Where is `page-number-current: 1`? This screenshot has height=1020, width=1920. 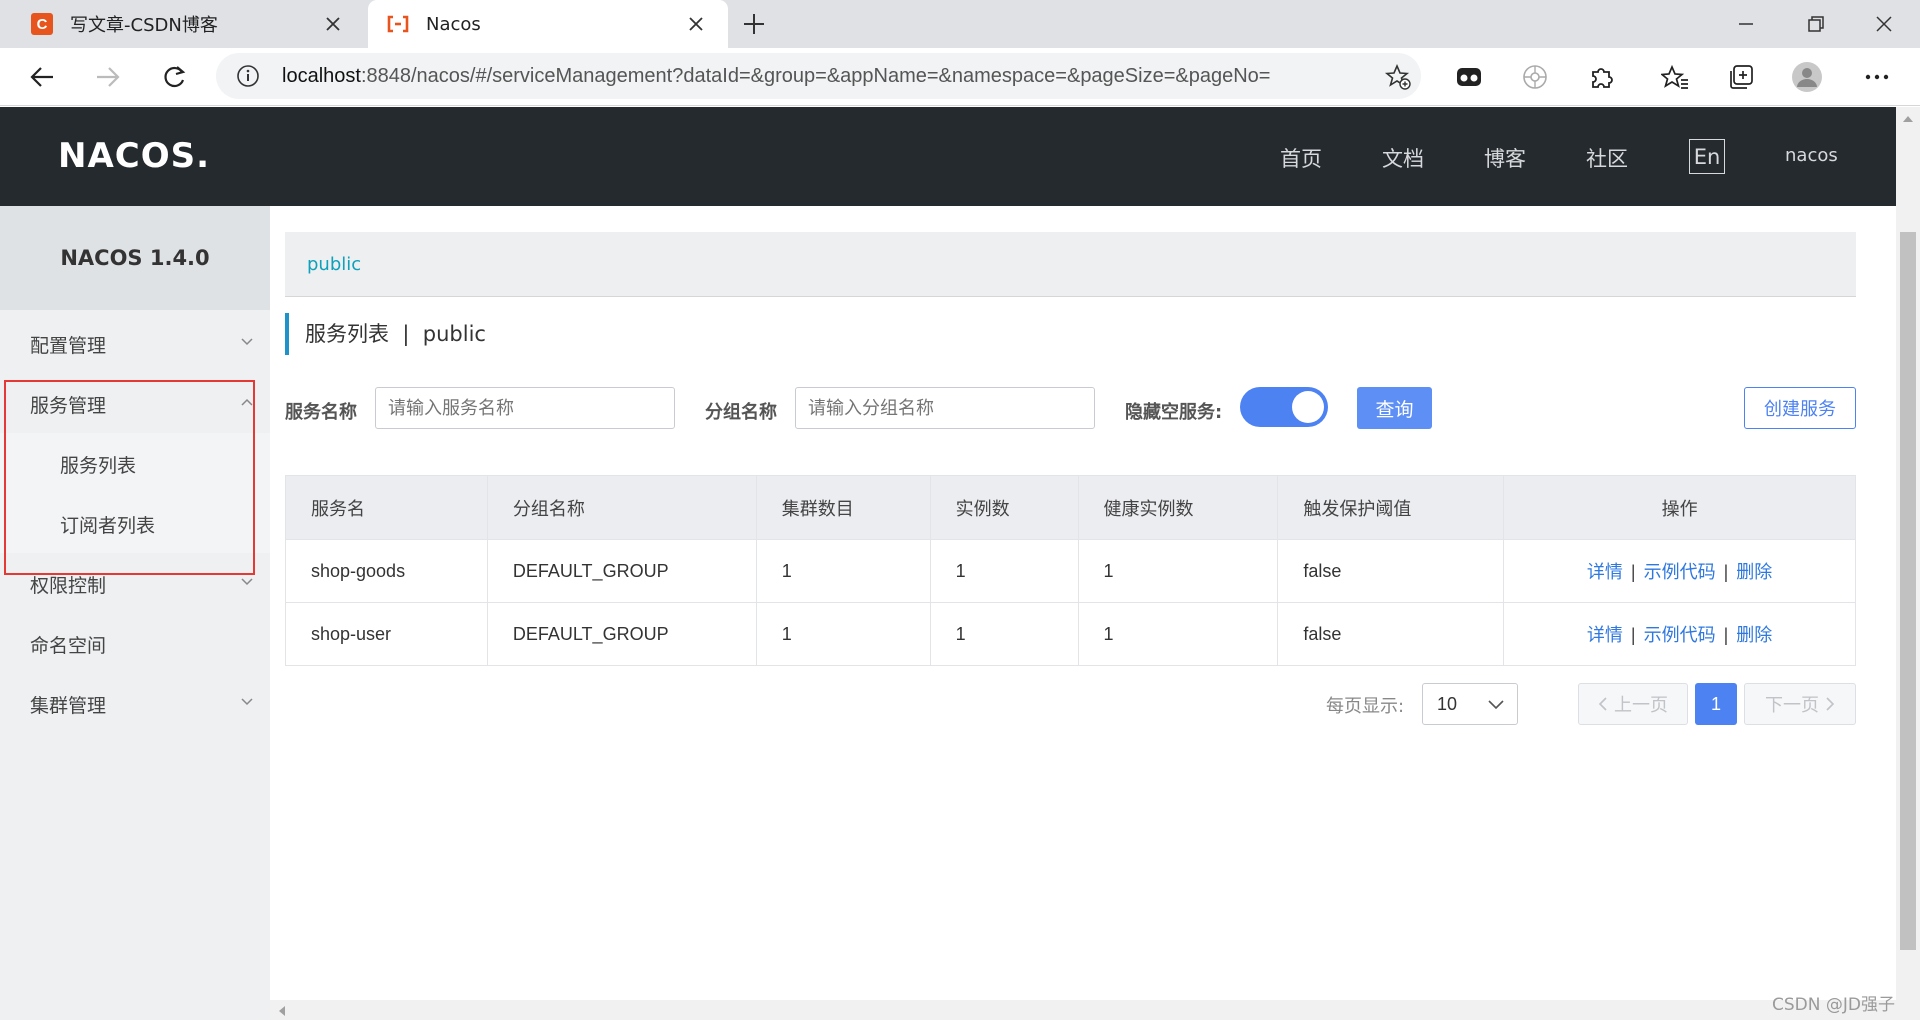 page-number-current: 1 is located at coordinates (1716, 704).